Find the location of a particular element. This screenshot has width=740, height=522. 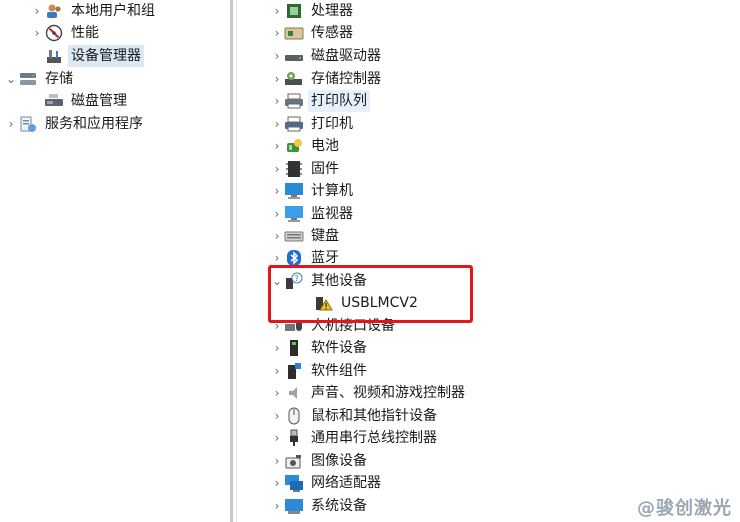

device-category-system: › 系统设备 is located at coordinates (320, 506).